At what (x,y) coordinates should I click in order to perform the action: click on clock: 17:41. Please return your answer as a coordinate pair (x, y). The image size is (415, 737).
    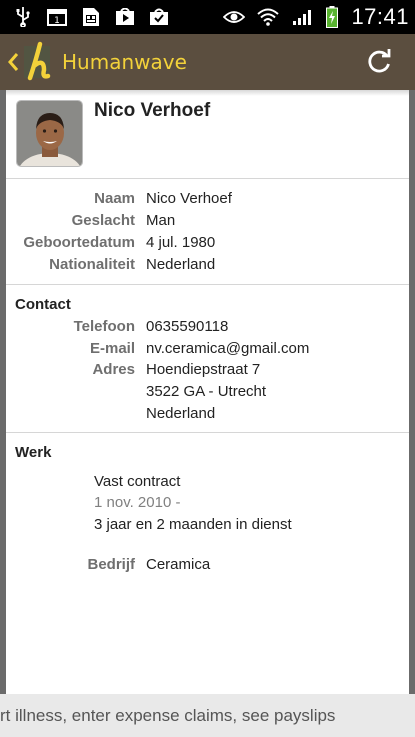
    Looking at the image, I should click on (380, 16).